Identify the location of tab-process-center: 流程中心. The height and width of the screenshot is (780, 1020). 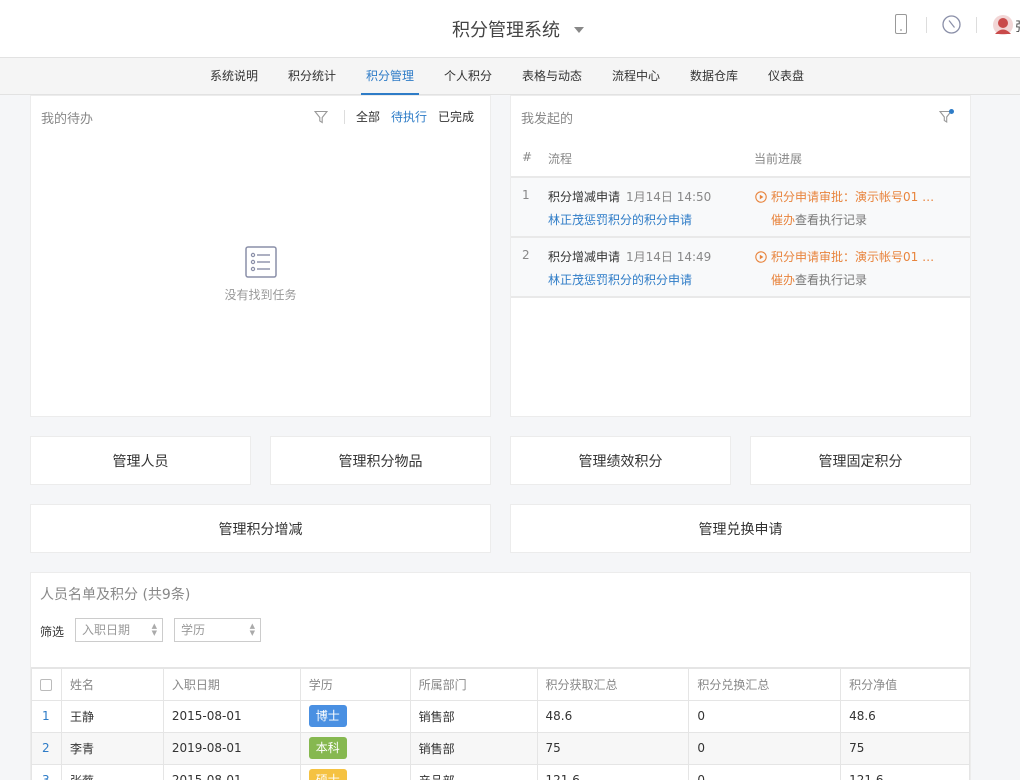
(636, 76).